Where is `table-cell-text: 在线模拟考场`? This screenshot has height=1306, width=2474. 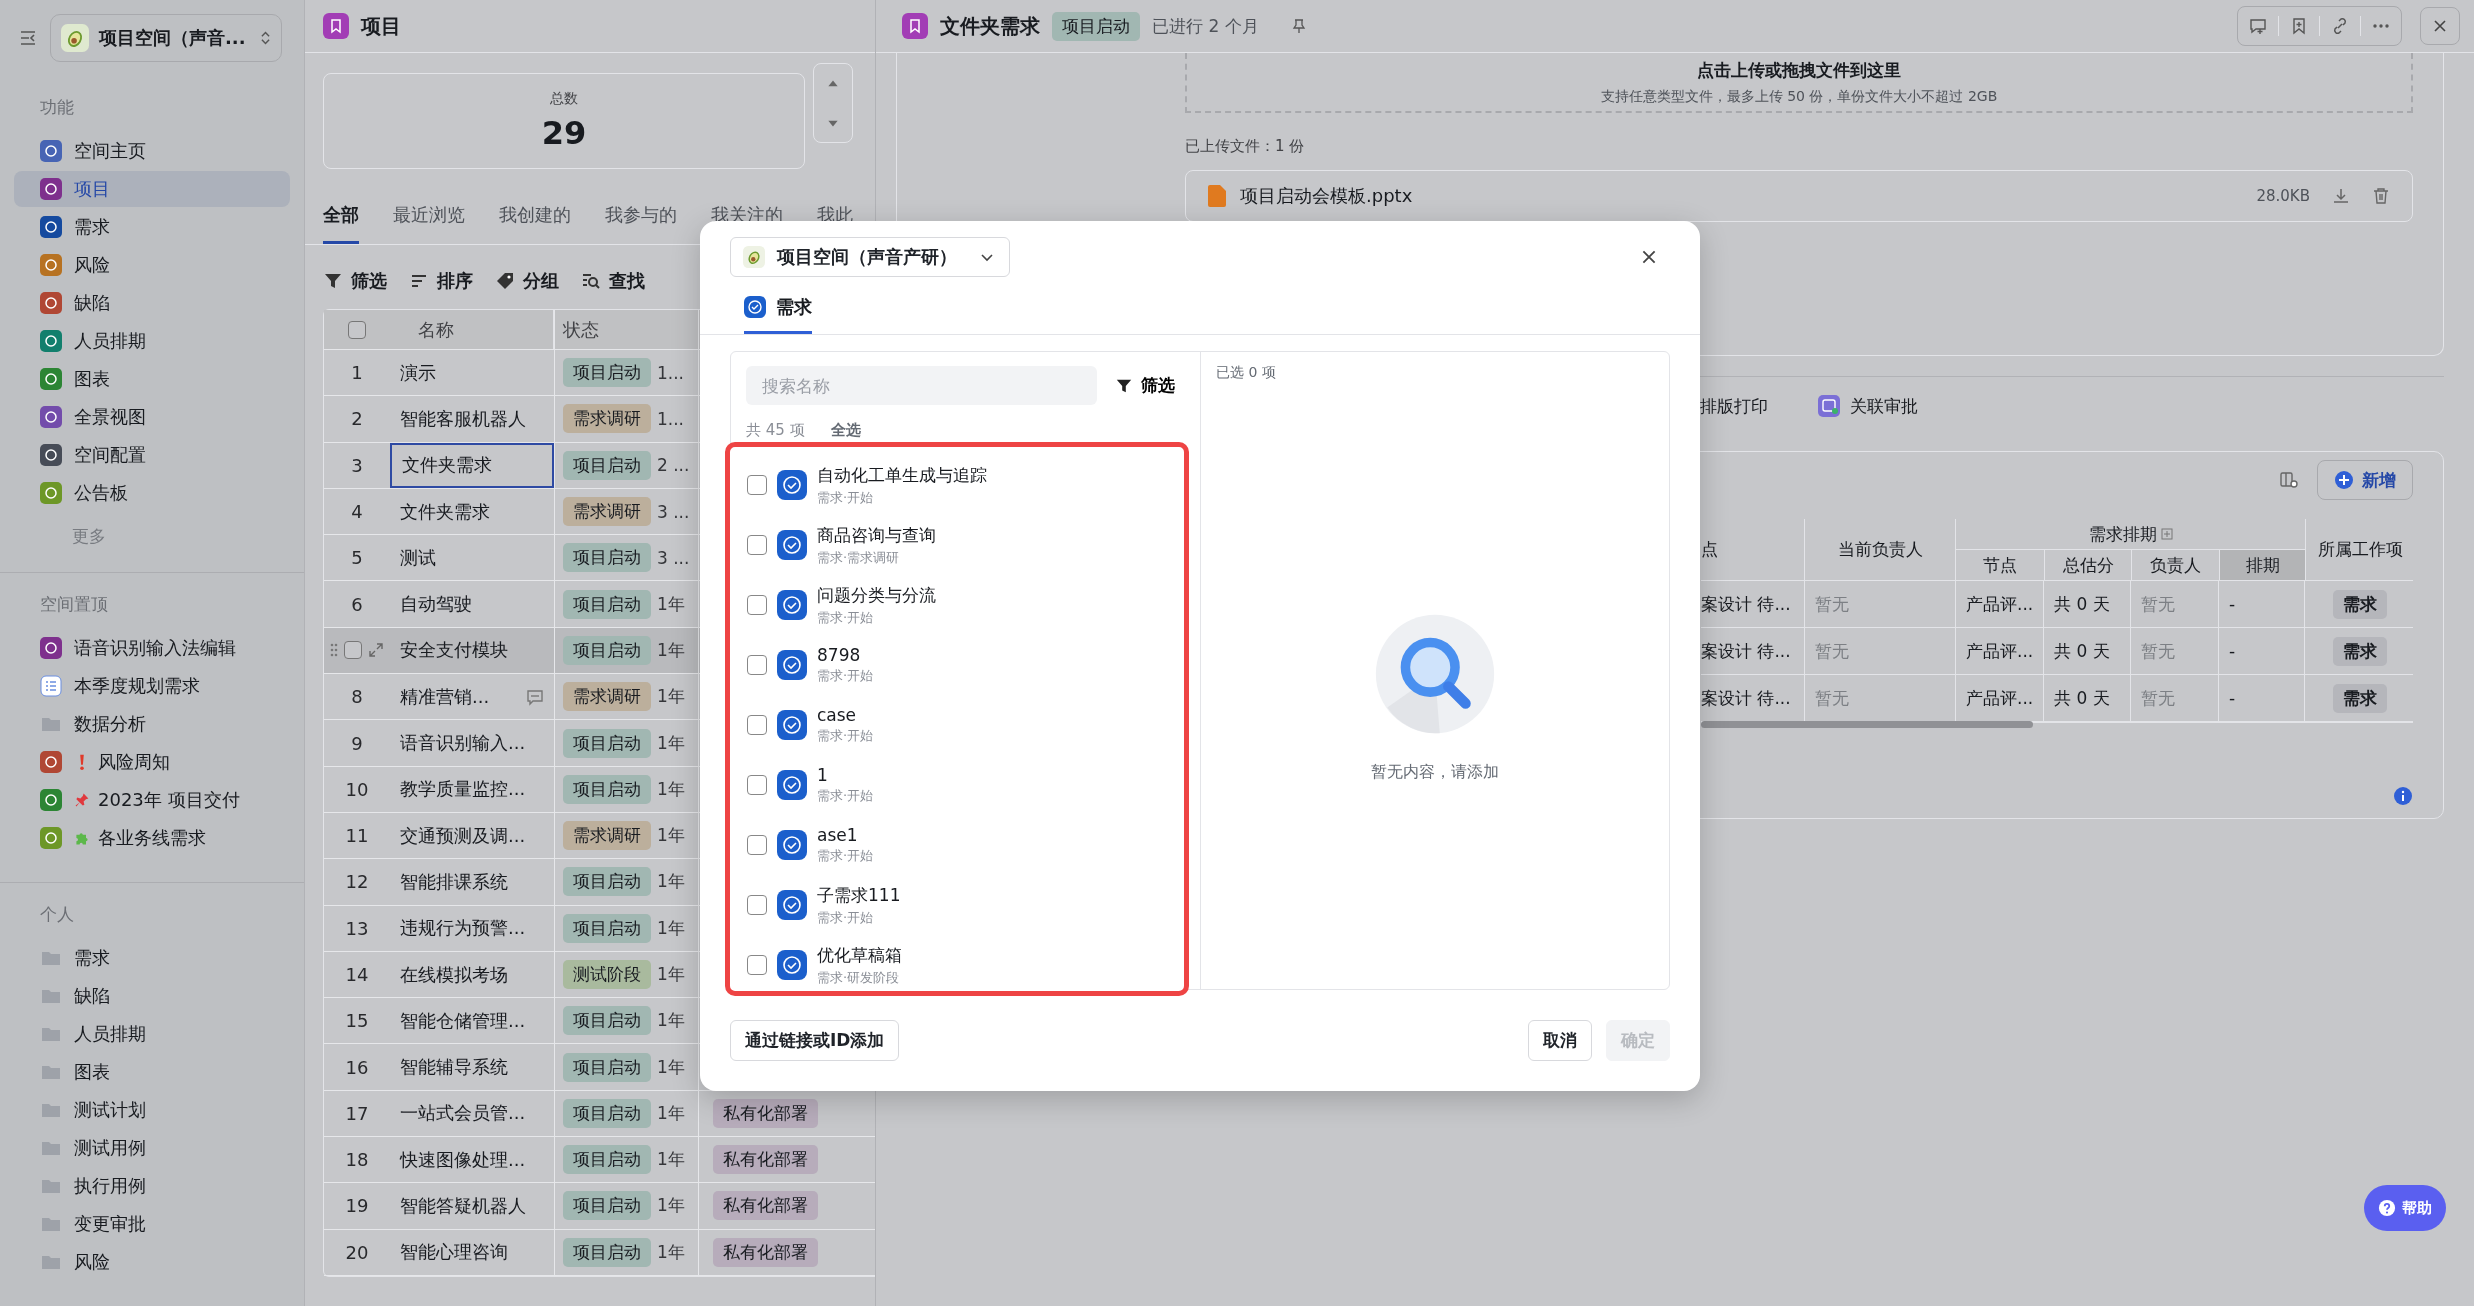
table-cell-text: 在线模拟考场 is located at coordinates (454, 974).